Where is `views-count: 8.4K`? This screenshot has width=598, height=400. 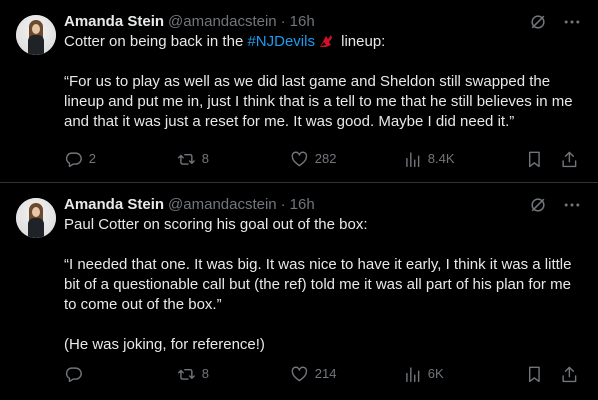
views-count: 8.4K is located at coordinates (441, 158).